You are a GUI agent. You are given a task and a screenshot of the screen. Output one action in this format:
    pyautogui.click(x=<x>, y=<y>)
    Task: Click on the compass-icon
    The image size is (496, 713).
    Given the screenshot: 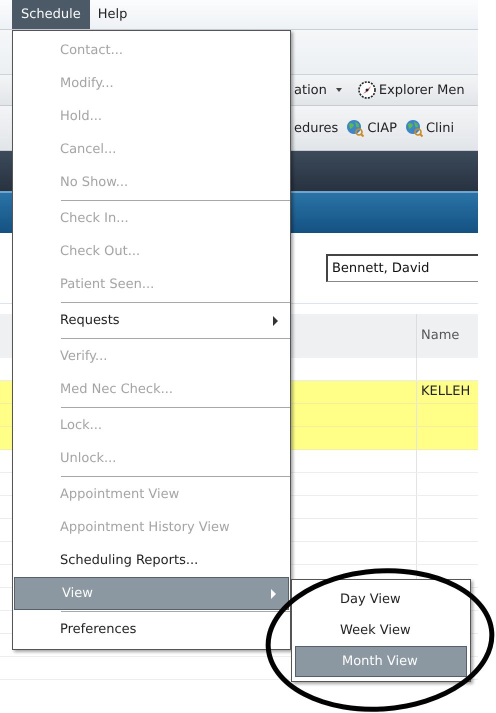 What is the action you would take?
    pyautogui.click(x=367, y=90)
    